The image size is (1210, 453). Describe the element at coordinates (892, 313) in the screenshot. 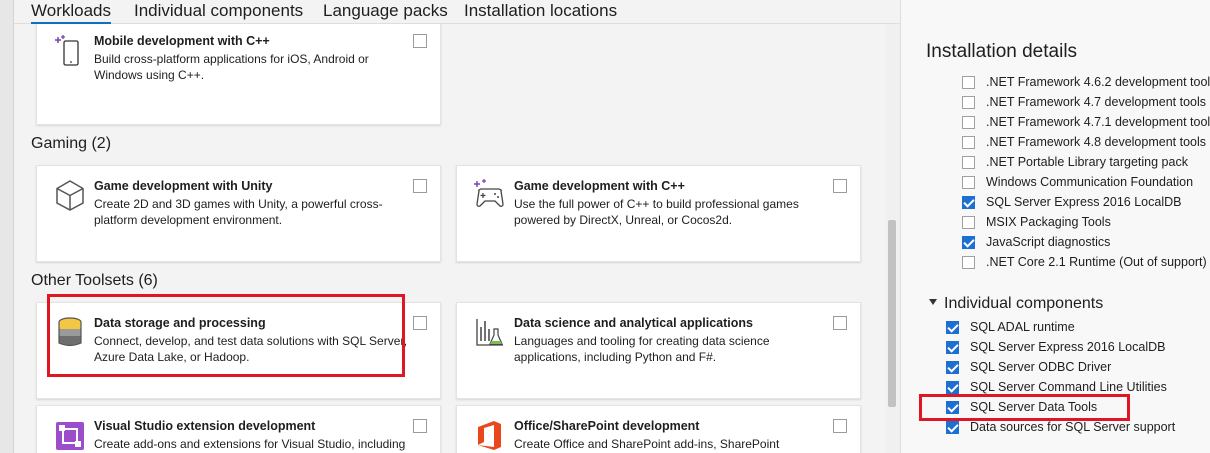

I see `workloads-scrollbar-thumb` at that location.